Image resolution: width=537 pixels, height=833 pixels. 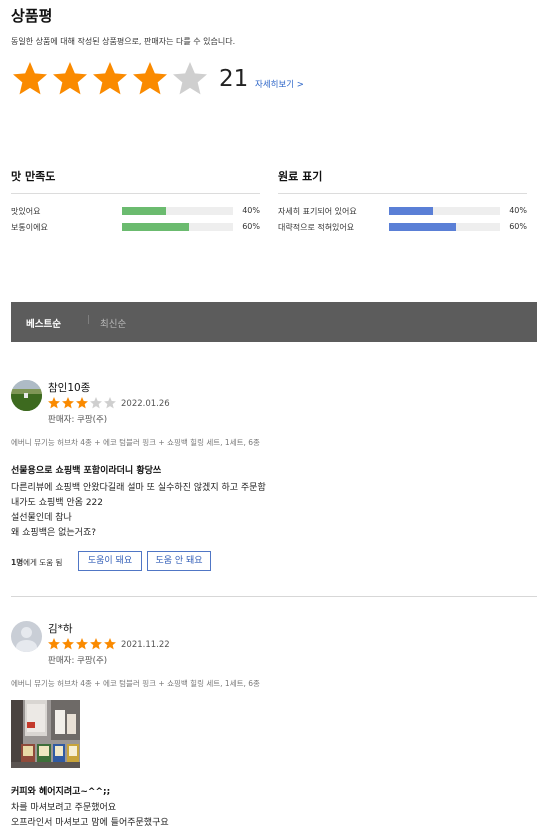 I want to click on review-date: 2021.11.22, so click(x=145, y=645).